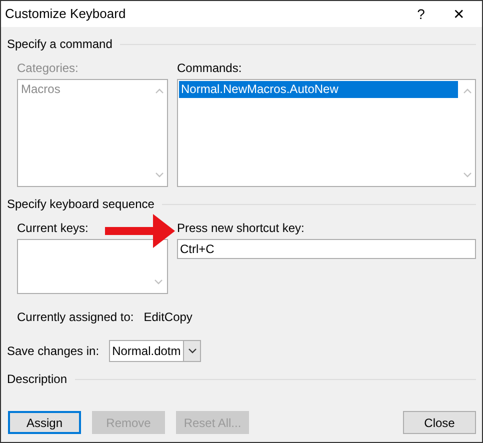 This screenshot has width=483, height=443. I want to click on dialog-button: Close, so click(439, 422).